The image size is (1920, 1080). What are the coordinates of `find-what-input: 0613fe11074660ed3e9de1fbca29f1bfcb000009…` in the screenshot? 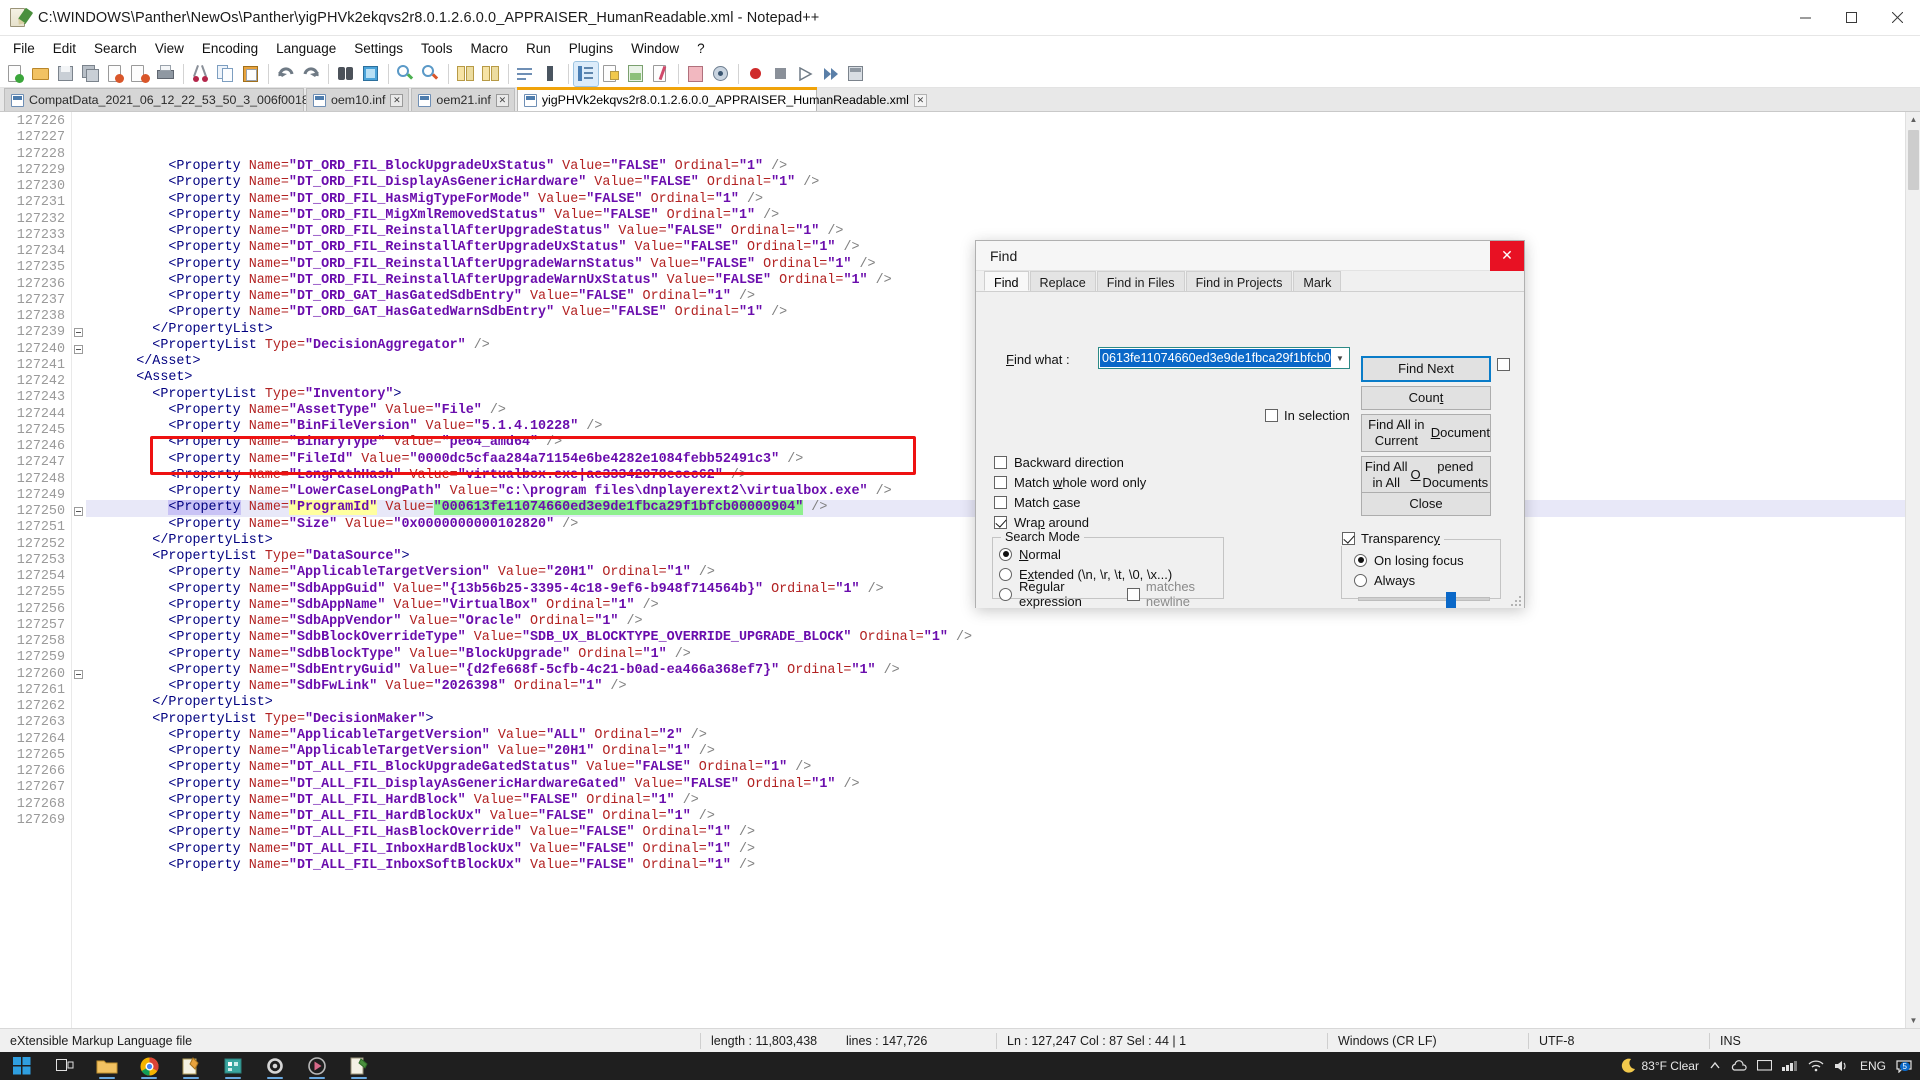 It's located at (1215, 358).